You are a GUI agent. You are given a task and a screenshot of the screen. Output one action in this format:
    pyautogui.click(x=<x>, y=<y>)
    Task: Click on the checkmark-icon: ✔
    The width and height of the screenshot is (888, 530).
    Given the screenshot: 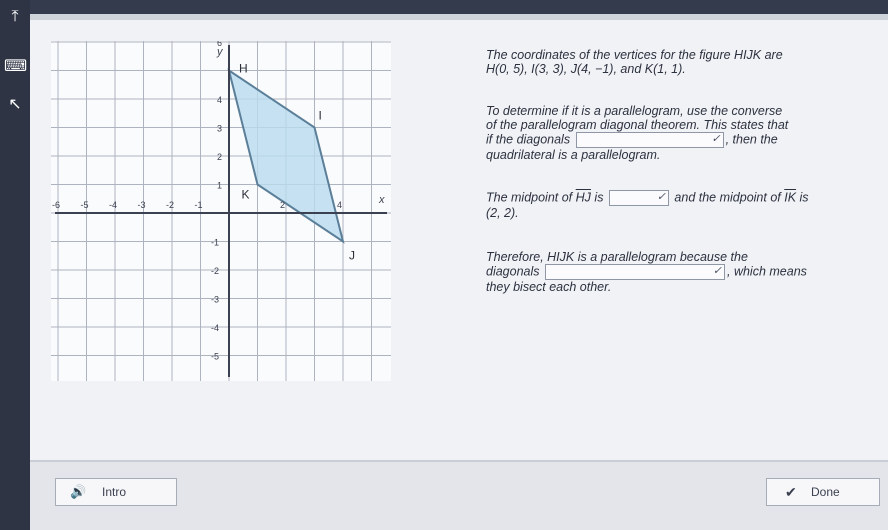 What is the action you would take?
    pyautogui.click(x=791, y=492)
    